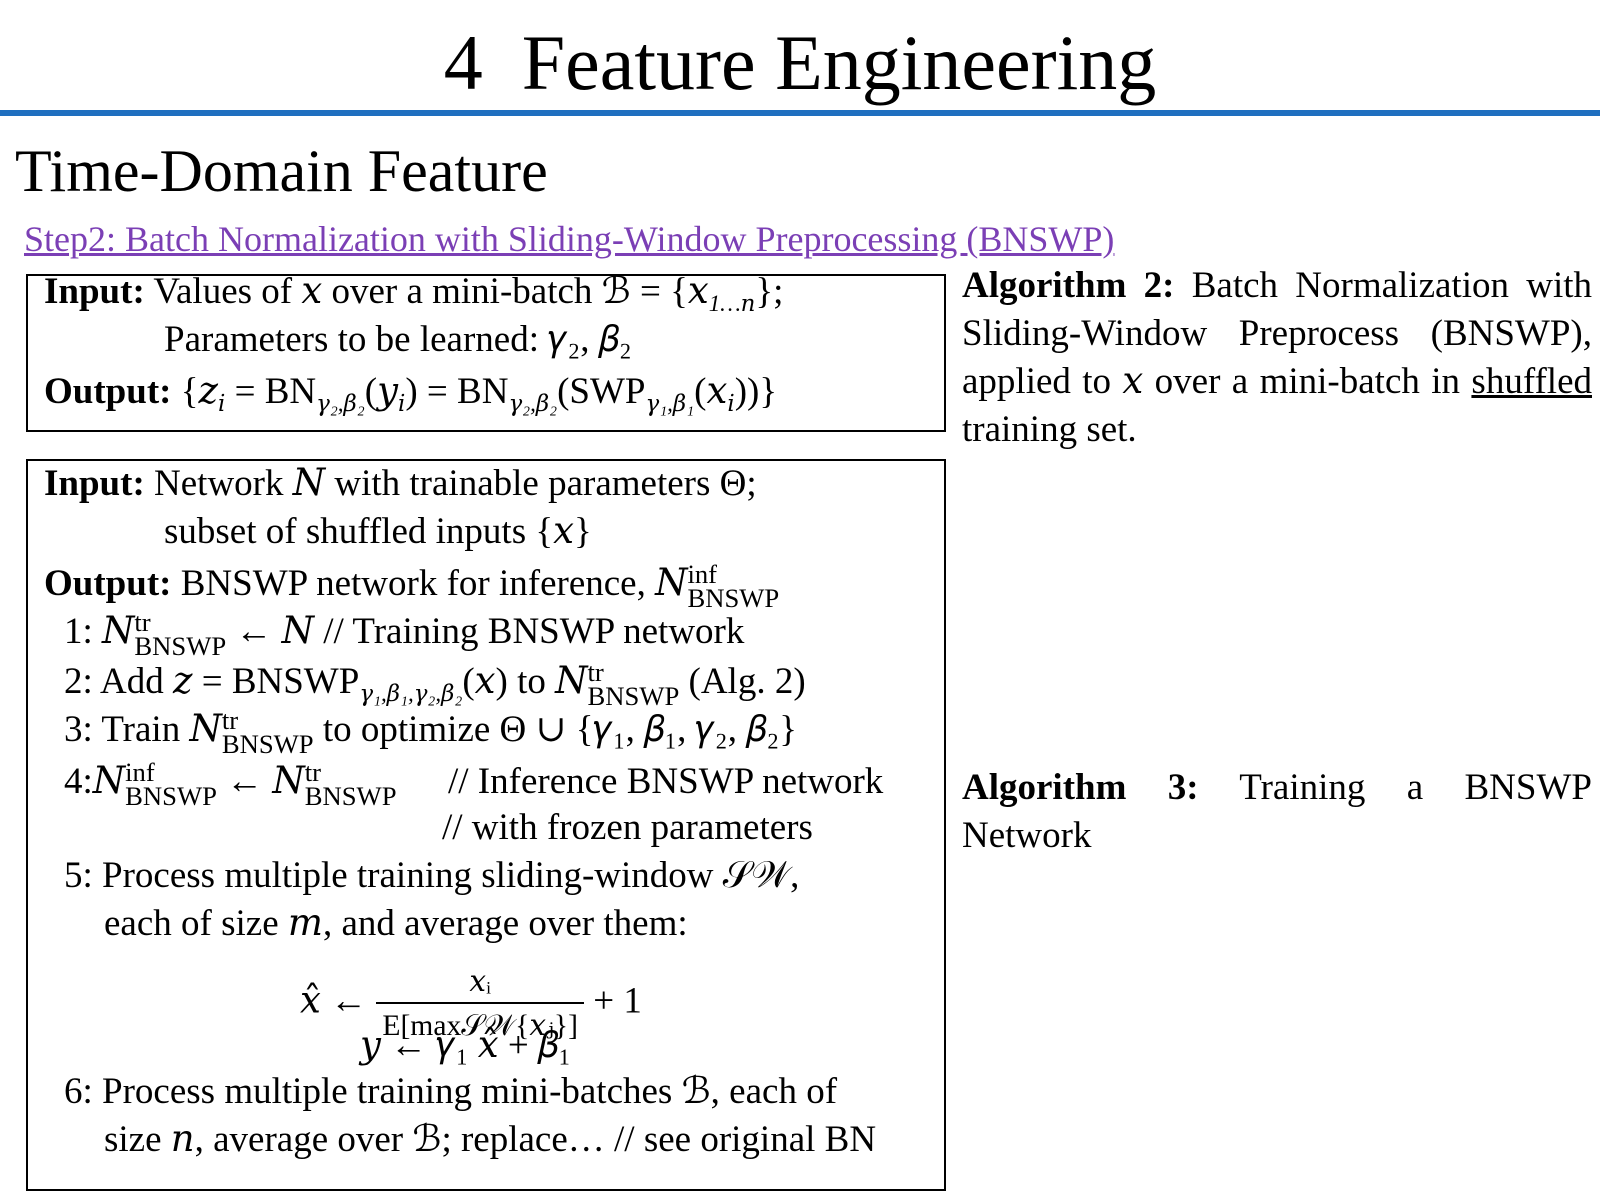 Image resolution: width=1600 pixels, height=1196 pixels. What do you see at coordinates (378, 531) in the screenshot?
I see `alg3-input-line2: subset of shuffled inputs {𝑥}` at bounding box center [378, 531].